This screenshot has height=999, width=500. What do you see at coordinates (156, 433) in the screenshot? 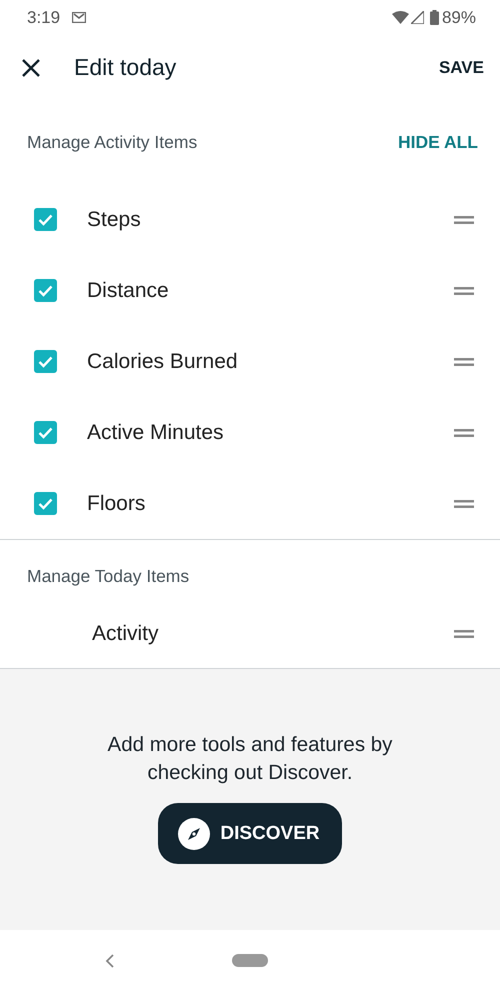
I see `item-label: Active Minutes` at bounding box center [156, 433].